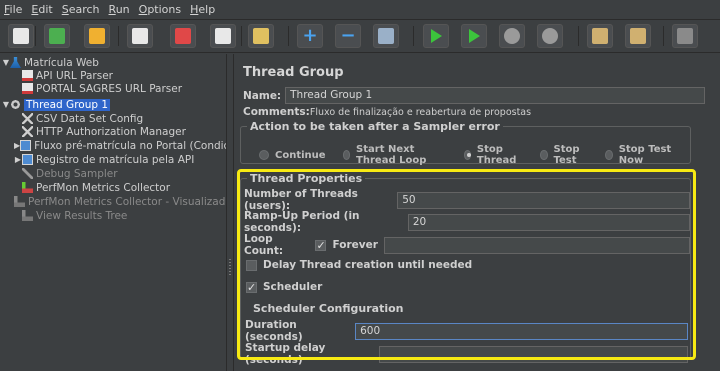 This screenshot has height=371, width=720. I want to click on tree-node-label: PORTAL SAGRES URL Parser, so click(109, 88).